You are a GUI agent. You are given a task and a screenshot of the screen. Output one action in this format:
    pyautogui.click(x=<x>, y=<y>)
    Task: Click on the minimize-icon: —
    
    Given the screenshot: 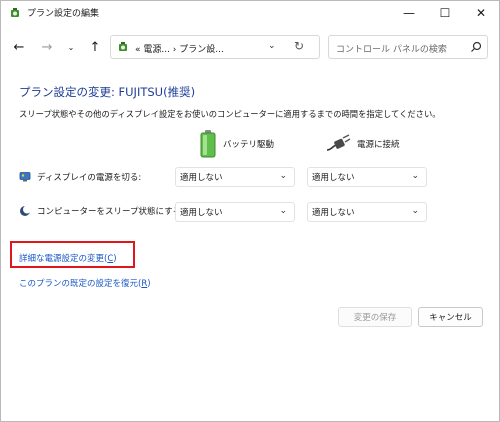 What is the action you would take?
    pyautogui.click(x=409, y=13)
    